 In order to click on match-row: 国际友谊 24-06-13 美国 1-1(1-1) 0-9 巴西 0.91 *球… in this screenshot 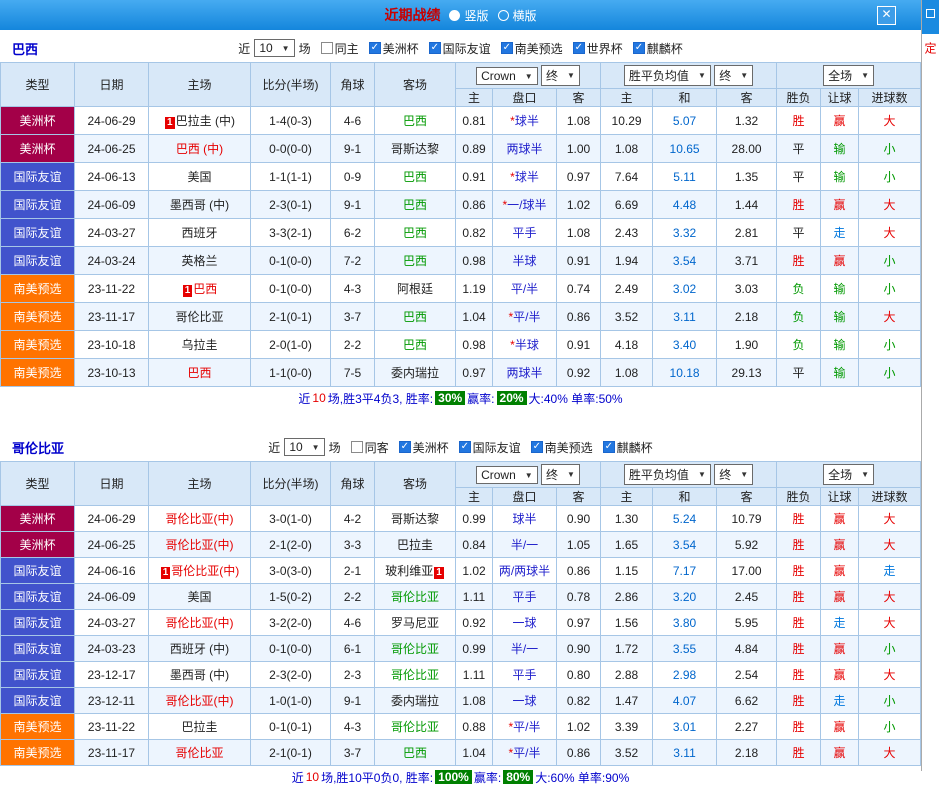, I will do `click(461, 176)`.